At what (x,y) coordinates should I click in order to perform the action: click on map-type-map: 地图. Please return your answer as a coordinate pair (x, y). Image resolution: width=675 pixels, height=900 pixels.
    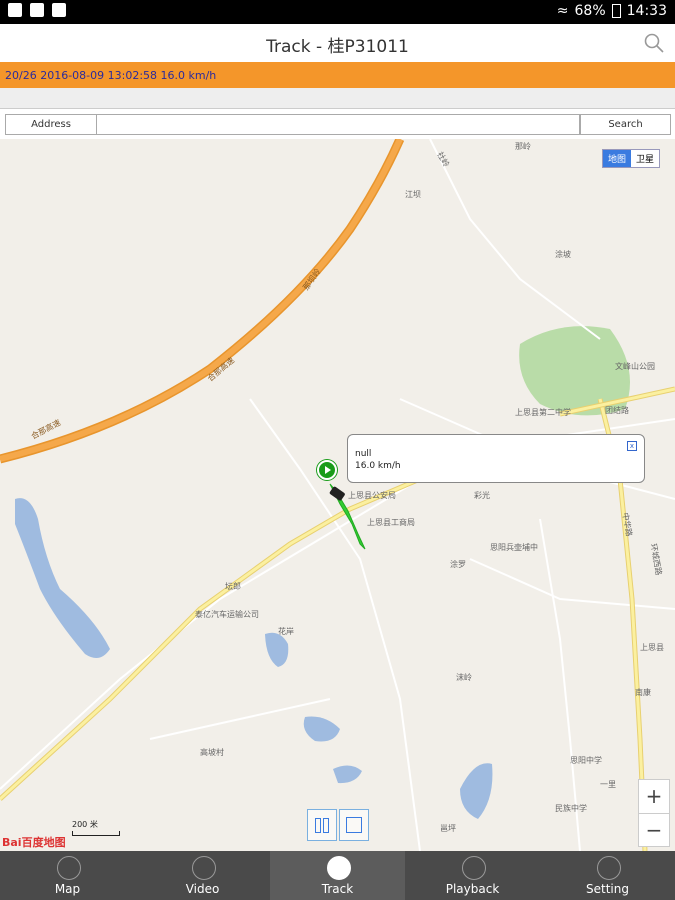
    Looking at the image, I should click on (617, 158).